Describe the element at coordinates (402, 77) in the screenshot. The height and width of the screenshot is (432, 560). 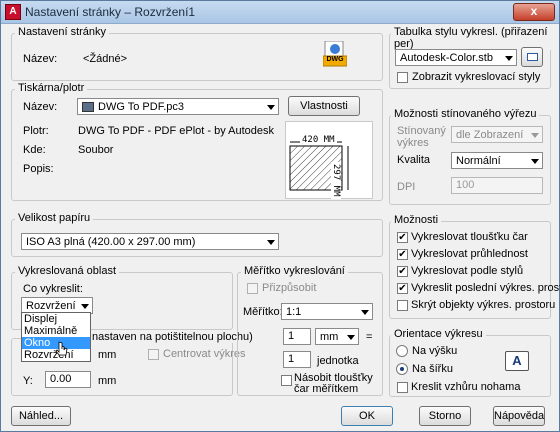
I see `show-plot-styles-checkbox` at that location.